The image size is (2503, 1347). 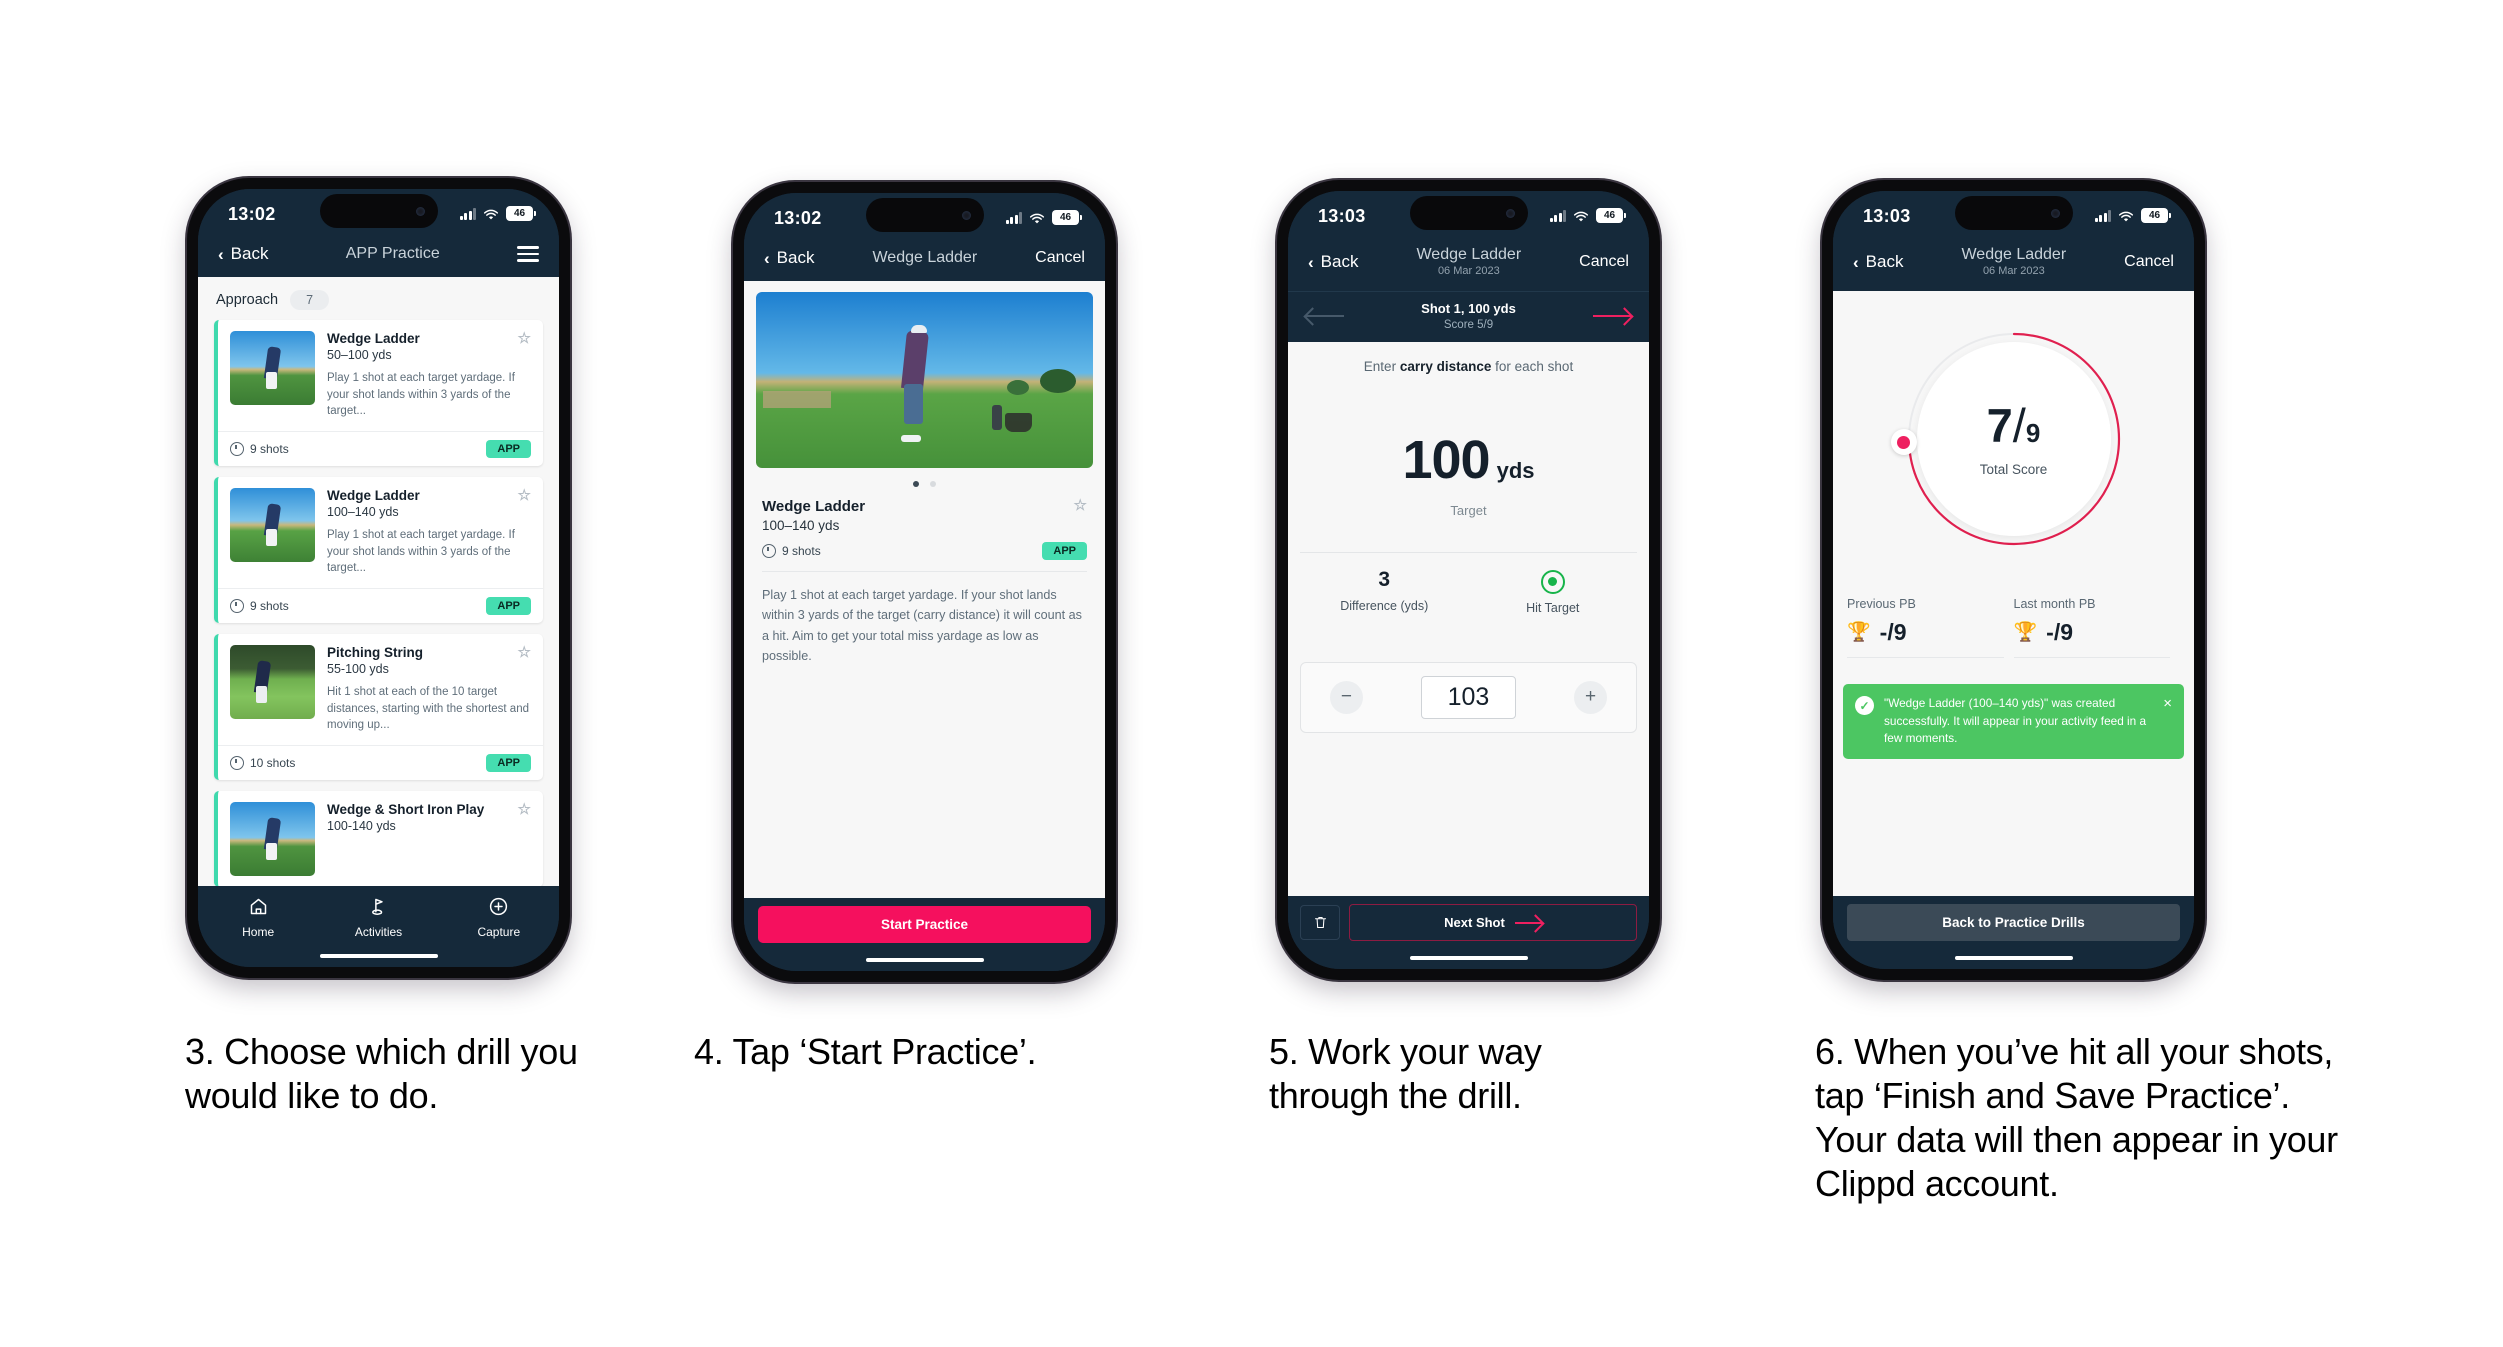 I want to click on previous-pb-value: -/9, so click(x=1893, y=632).